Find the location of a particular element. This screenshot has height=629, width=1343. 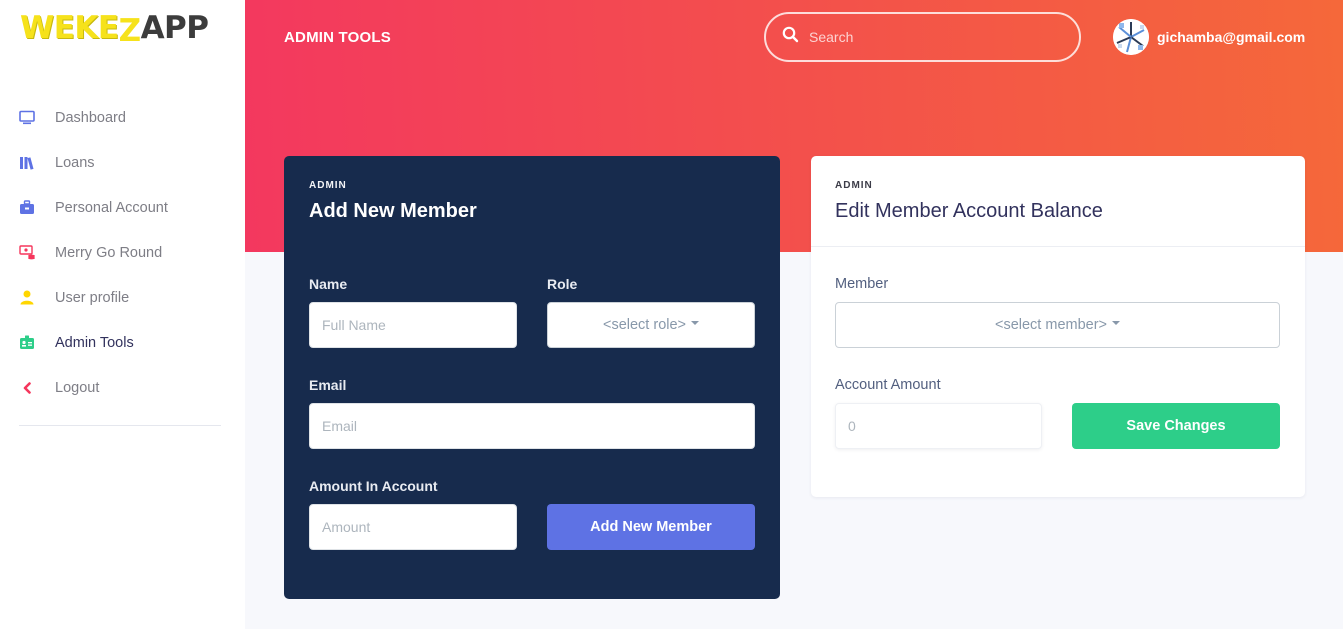

sidebar-item-merry-go-round: Merry Go Round is located at coordinates (122, 252).